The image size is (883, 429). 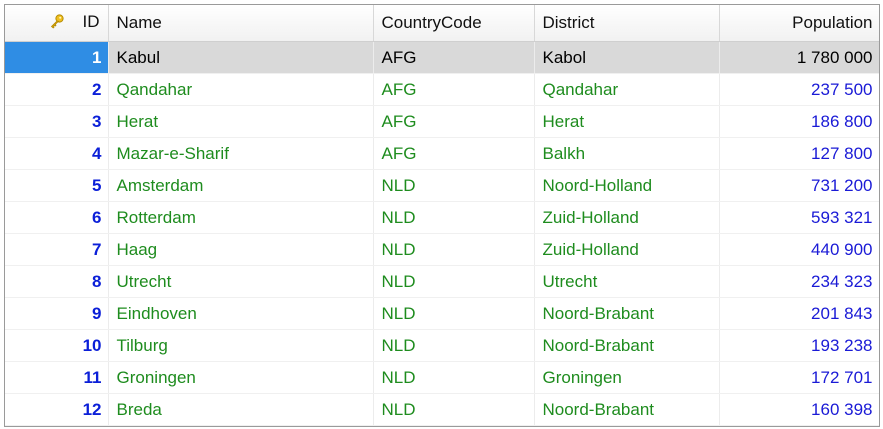 I want to click on cell-population: 201 843, so click(x=799, y=313).